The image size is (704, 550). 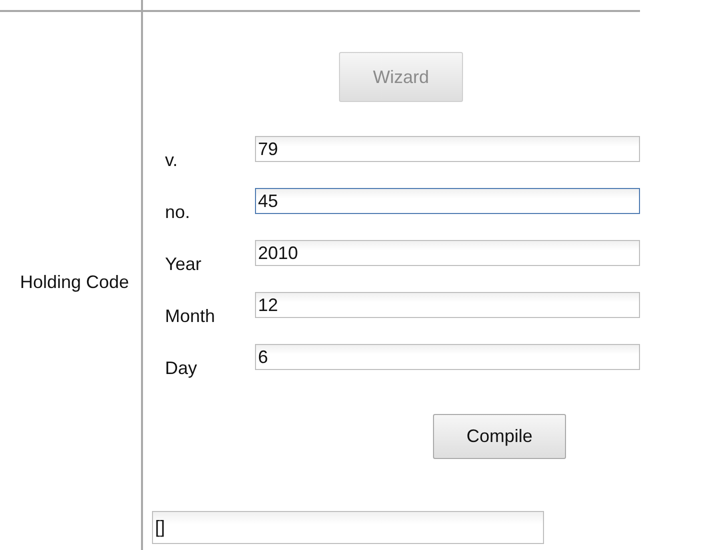 I want to click on input-field: 12, so click(x=447, y=305).